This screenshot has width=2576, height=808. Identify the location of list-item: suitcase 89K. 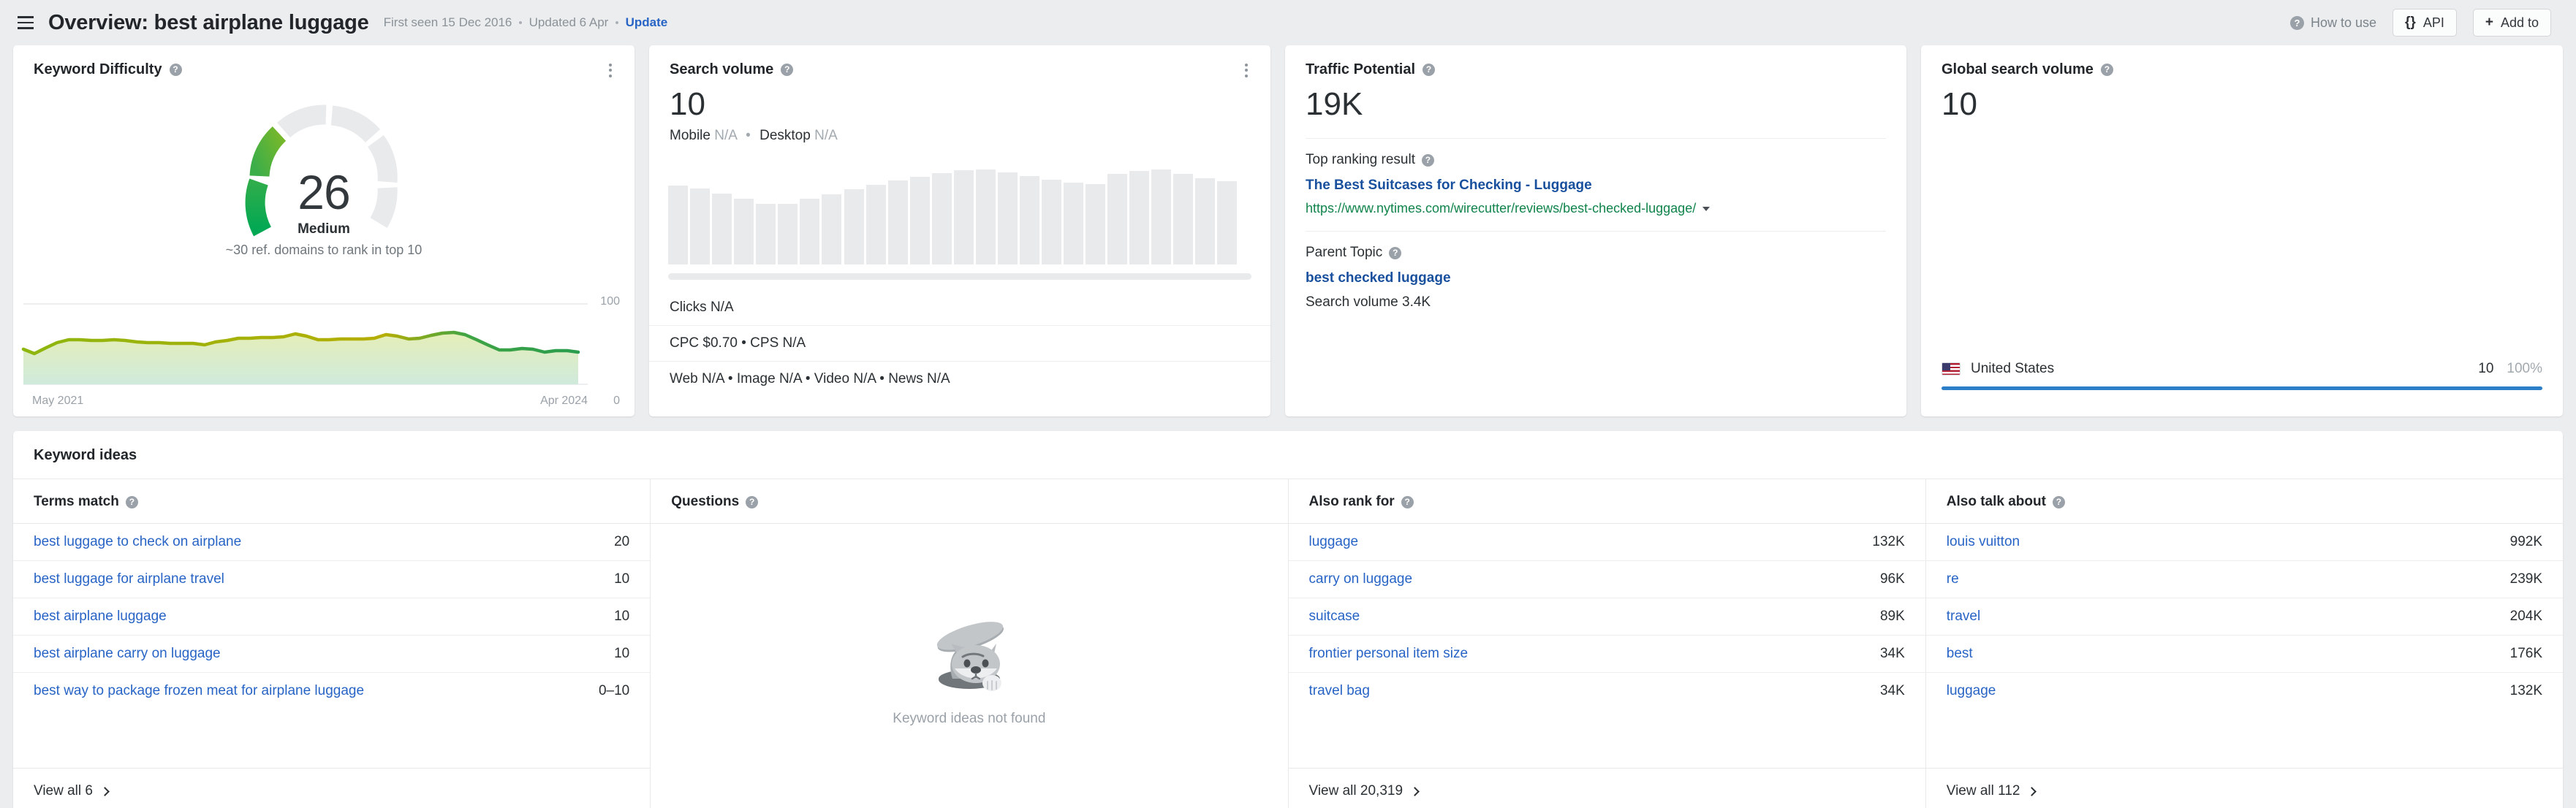
(1606, 617).